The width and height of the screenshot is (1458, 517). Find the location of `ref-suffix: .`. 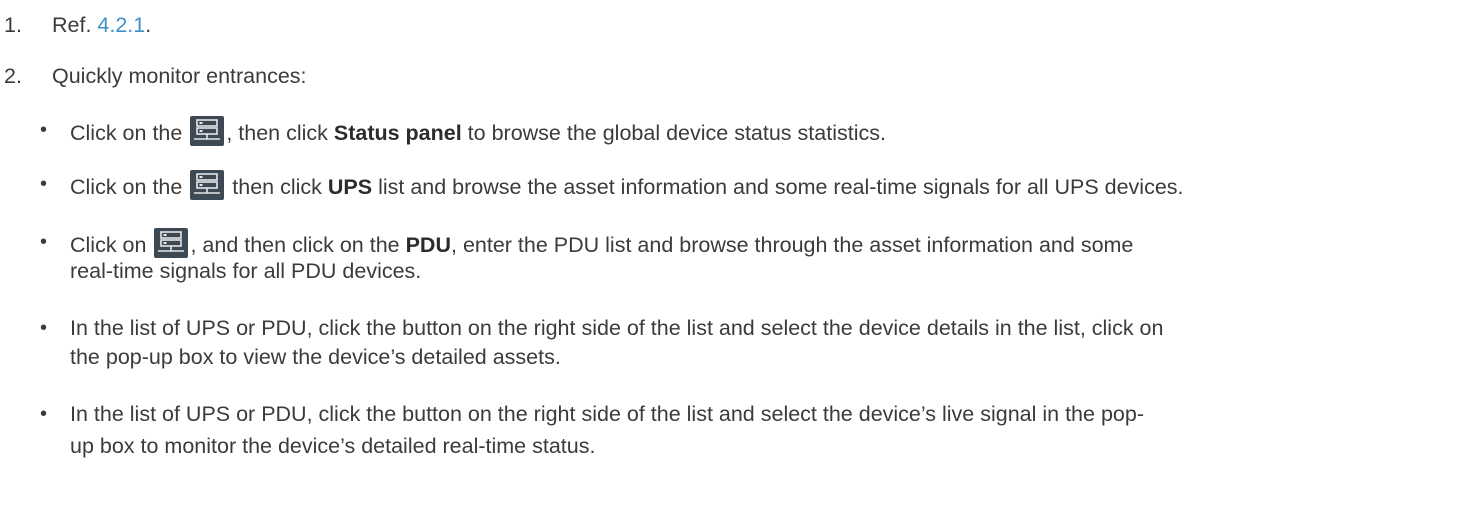

ref-suffix: . is located at coordinates (148, 25).